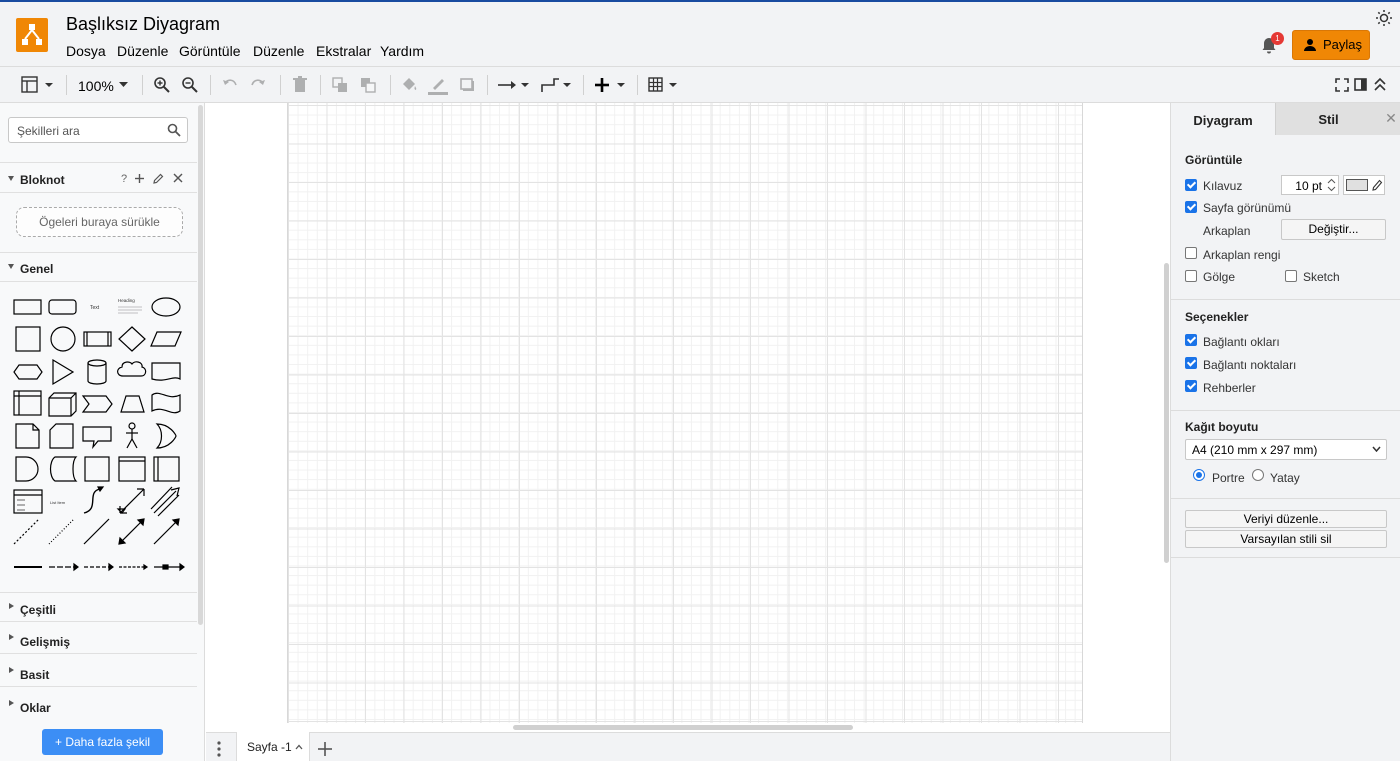 This screenshot has height=761, width=1400. What do you see at coordinates (438, 85) in the screenshot?
I see `line-color-icon` at bounding box center [438, 85].